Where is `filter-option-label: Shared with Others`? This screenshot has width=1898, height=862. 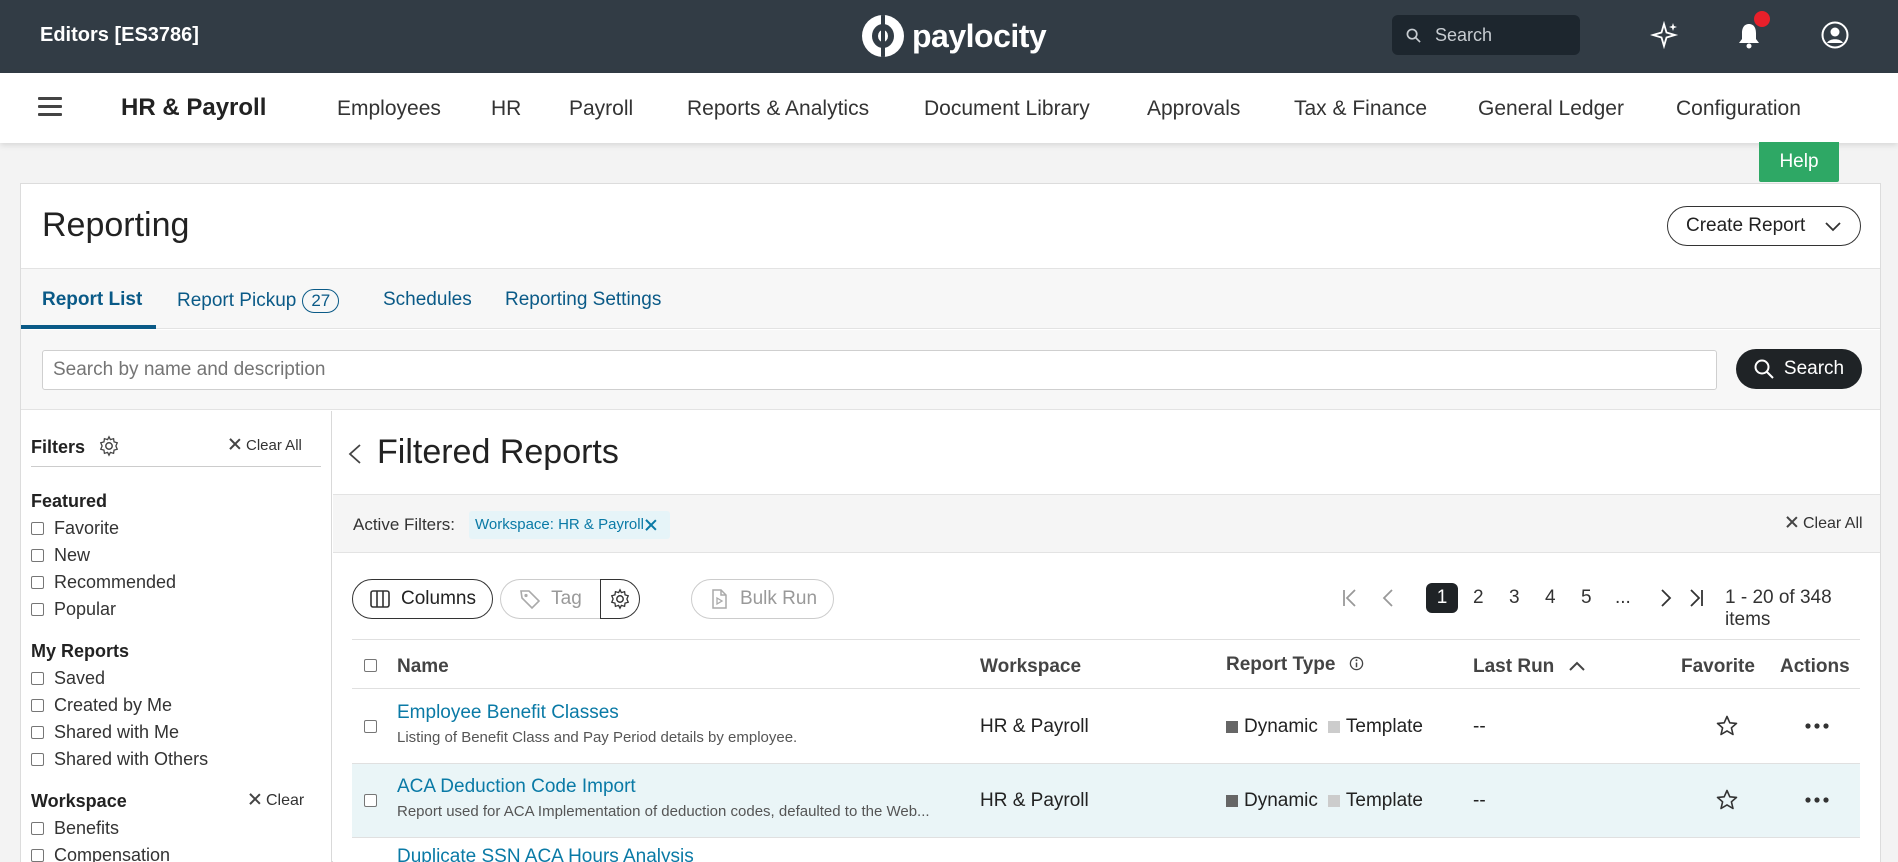
filter-option-label: Shared with Others is located at coordinates (131, 759).